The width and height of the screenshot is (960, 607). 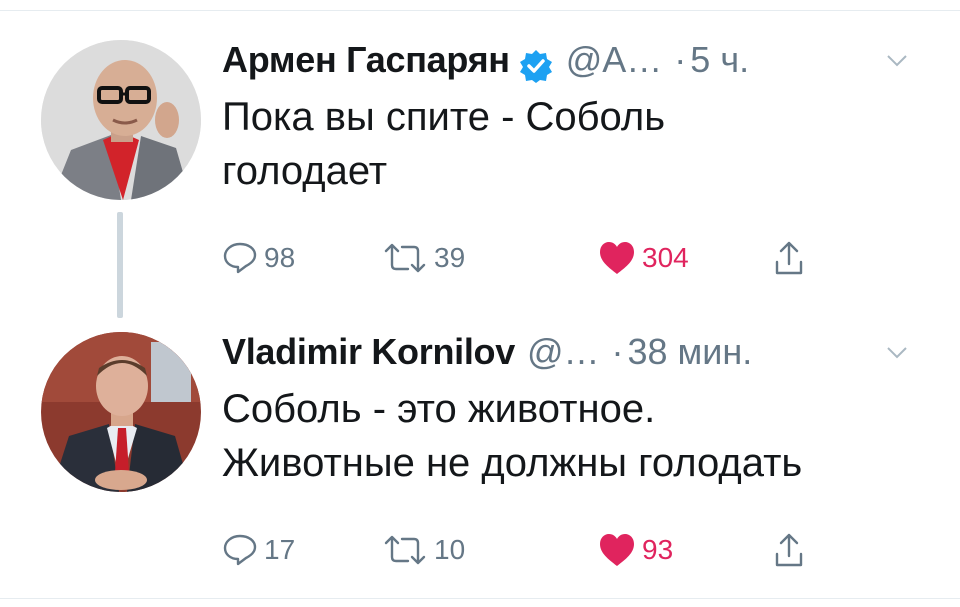 I want to click on like-count: 304, so click(x=665, y=257).